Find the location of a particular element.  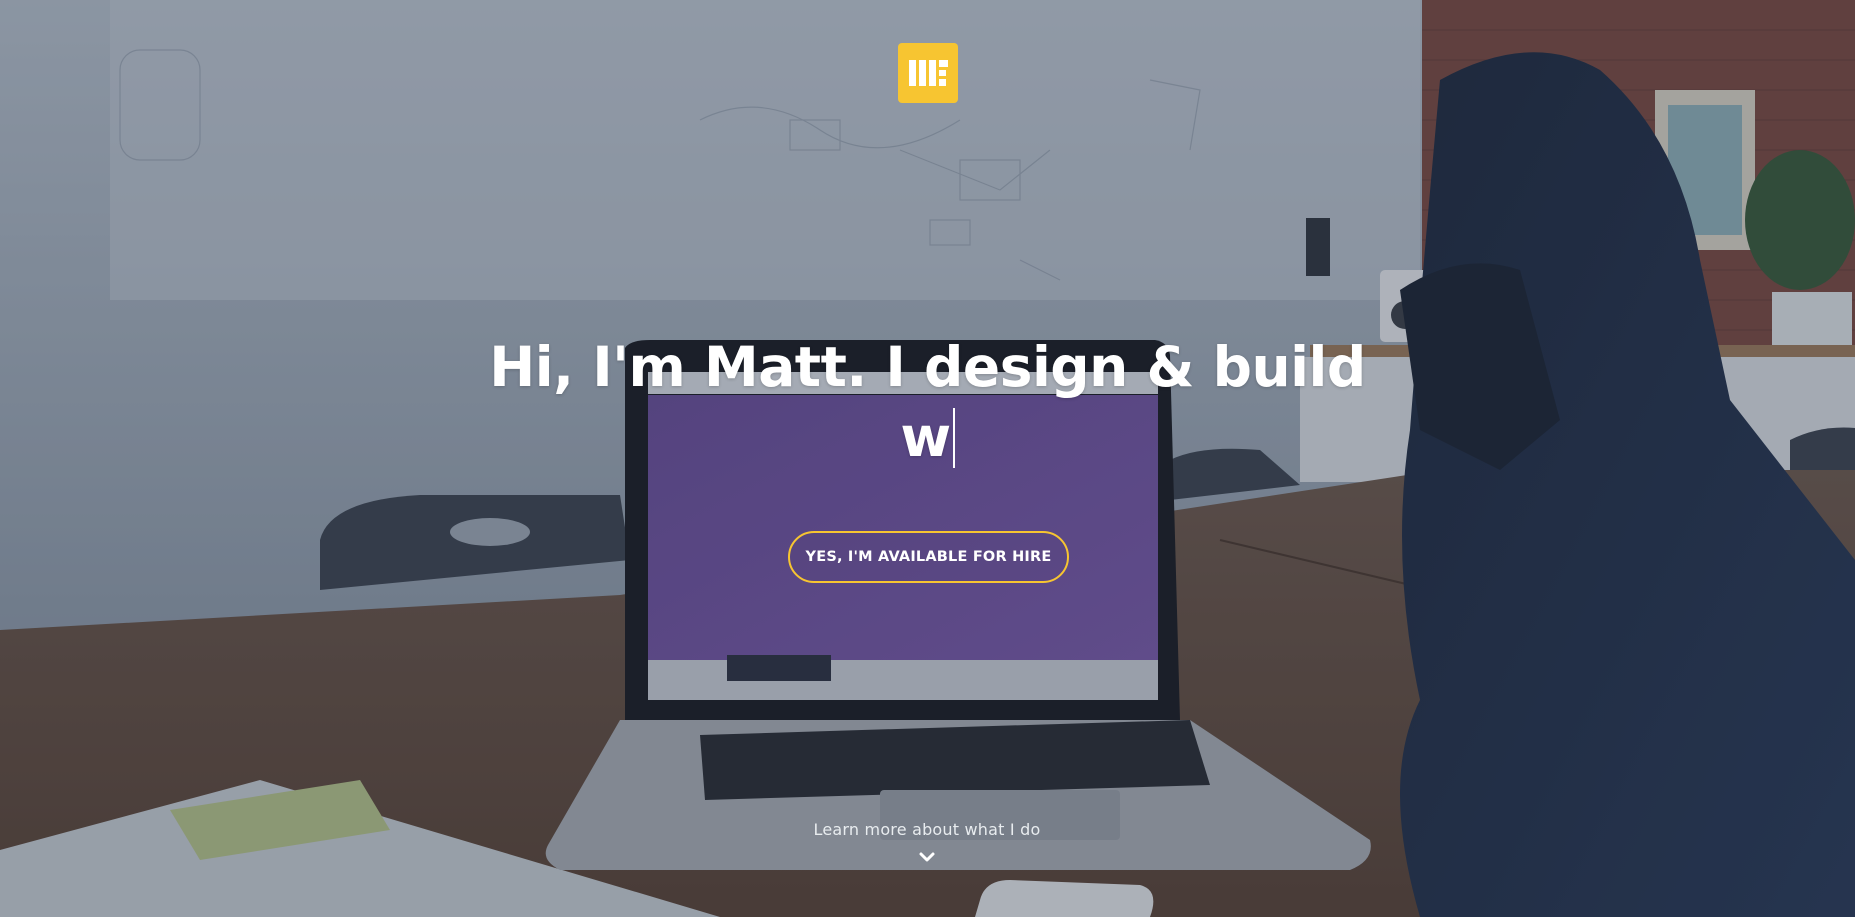

typing-cursor is located at coordinates (953, 438).